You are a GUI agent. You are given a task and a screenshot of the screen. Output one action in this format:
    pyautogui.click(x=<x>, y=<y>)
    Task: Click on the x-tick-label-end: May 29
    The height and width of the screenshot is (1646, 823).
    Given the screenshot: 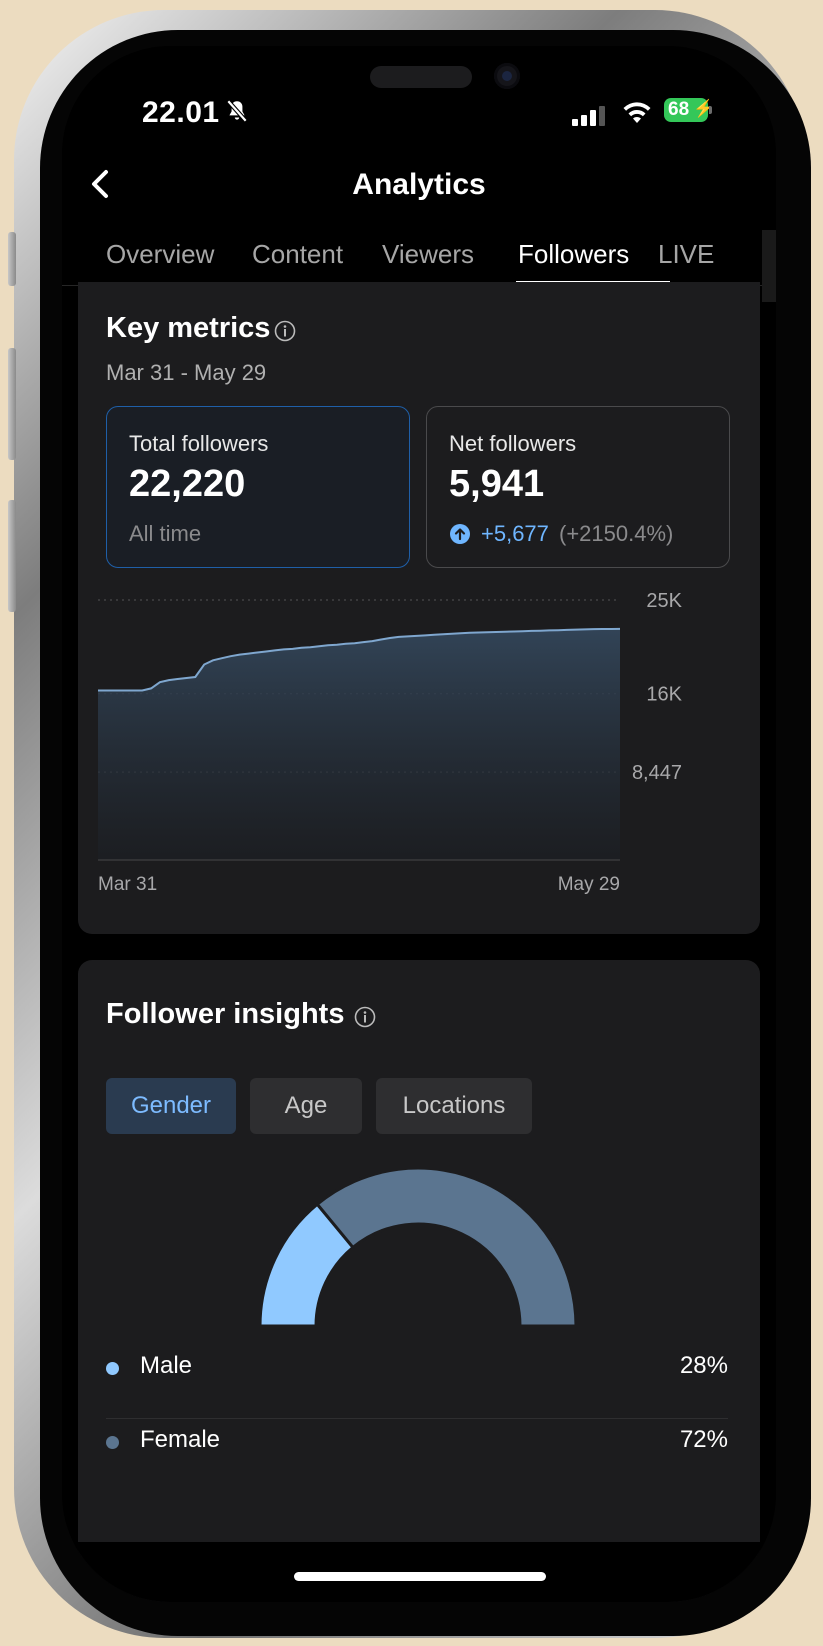 What is the action you would take?
    pyautogui.click(x=589, y=884)
    